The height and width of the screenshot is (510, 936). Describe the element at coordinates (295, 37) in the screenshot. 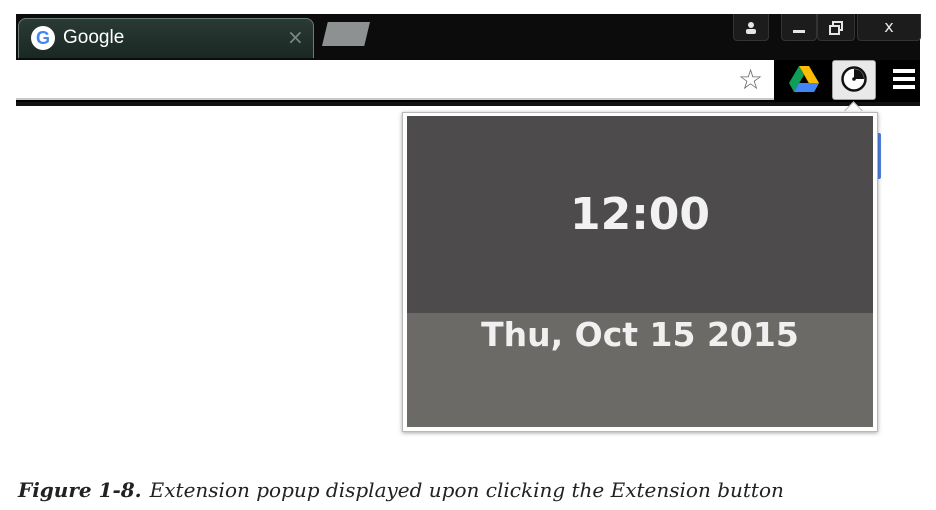

I see `tab-close-icon: ×` at that location.